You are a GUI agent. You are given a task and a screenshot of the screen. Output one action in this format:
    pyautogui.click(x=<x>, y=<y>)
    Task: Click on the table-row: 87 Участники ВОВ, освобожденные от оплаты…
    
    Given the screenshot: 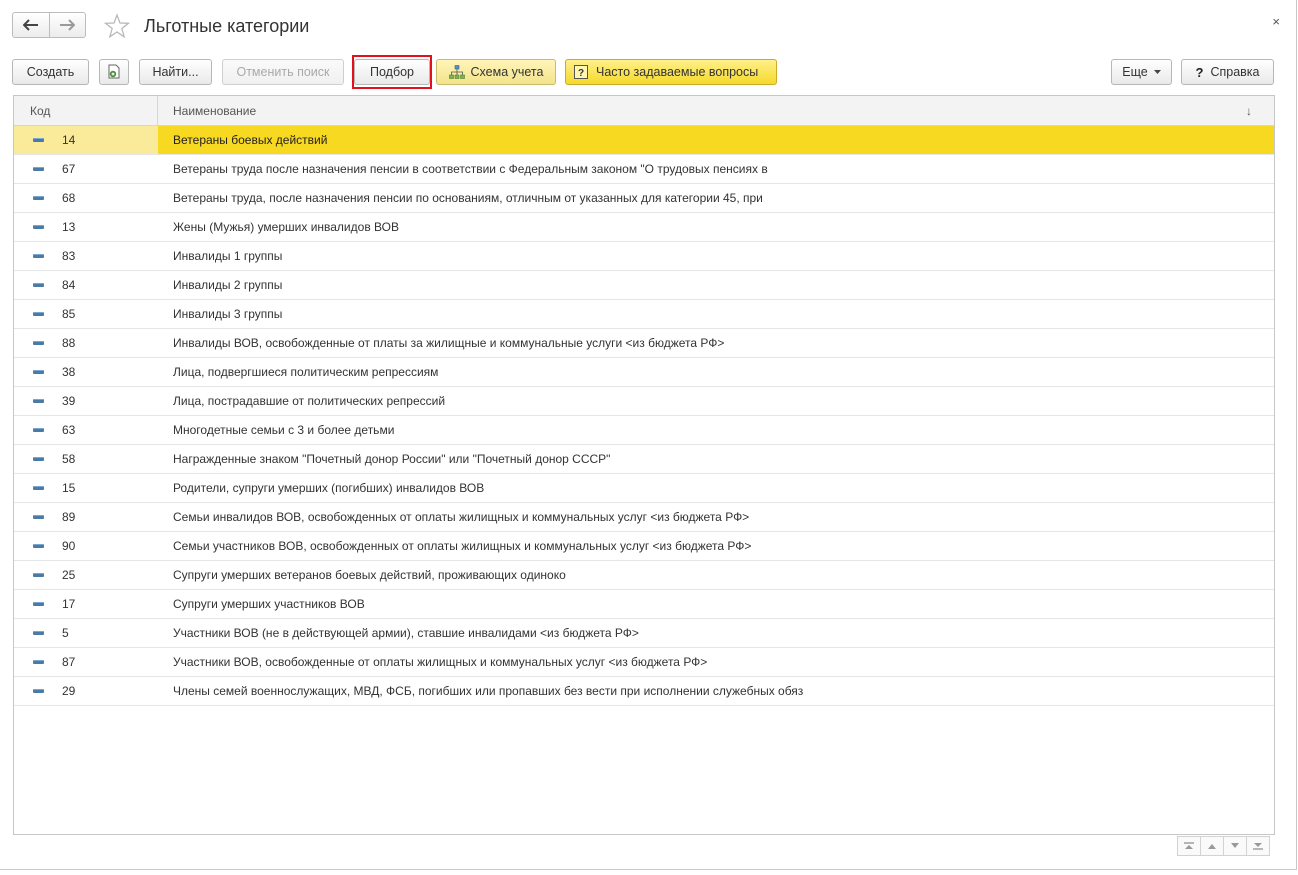 What is the action you would take?
    pyautogui.click(x=644, y=662)
    